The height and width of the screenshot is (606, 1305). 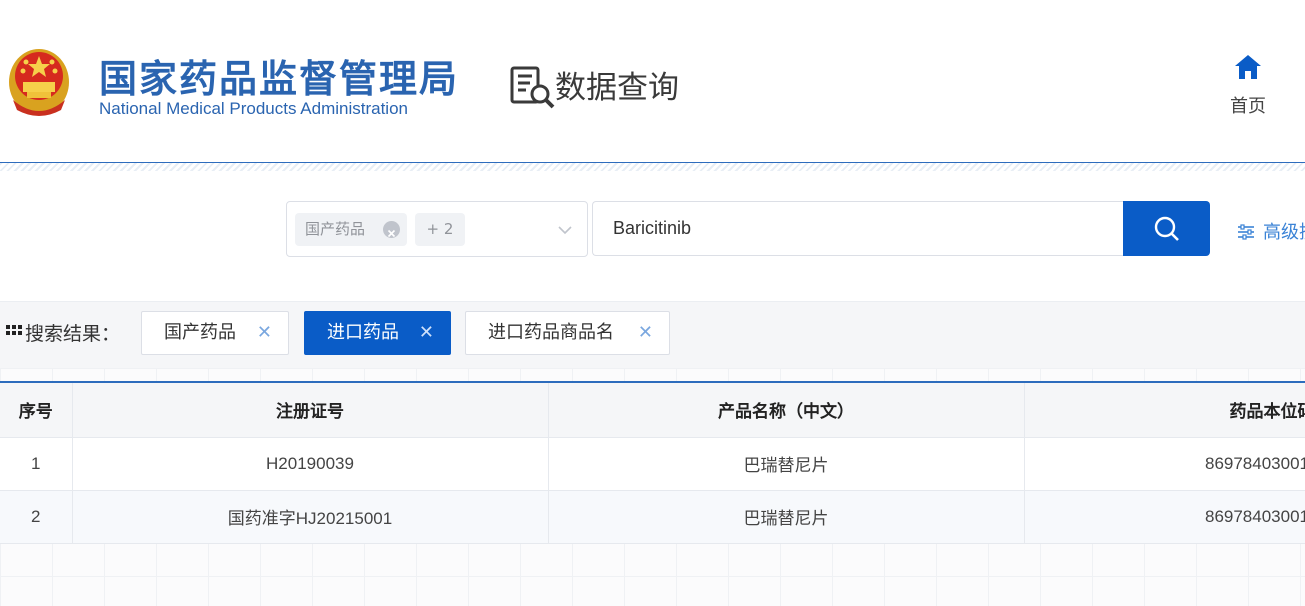 What do you see at coordinates (1284, 232) in the screenshot?
I see `advanced-search-label: 高级搜` at bounding box center [1284, 232].